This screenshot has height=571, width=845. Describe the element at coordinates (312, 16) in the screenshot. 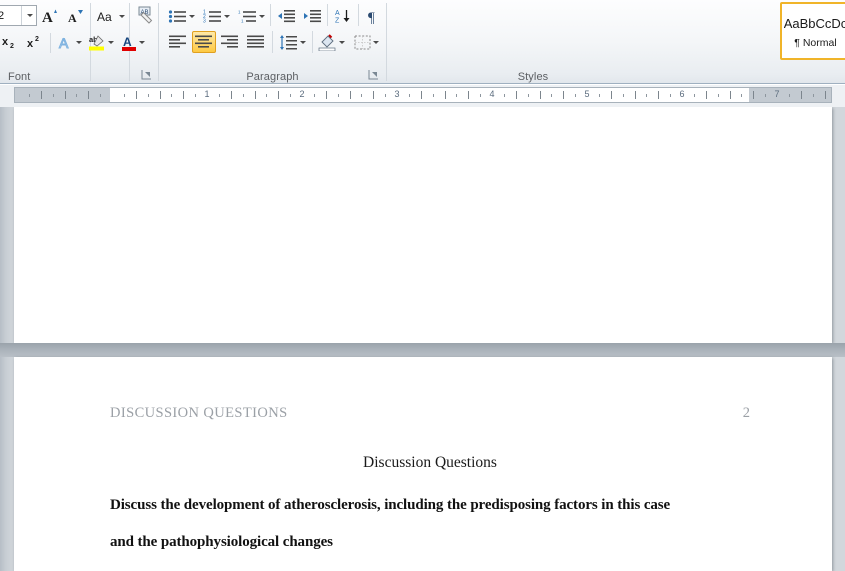

I see `increase-indent-icon` at that location.